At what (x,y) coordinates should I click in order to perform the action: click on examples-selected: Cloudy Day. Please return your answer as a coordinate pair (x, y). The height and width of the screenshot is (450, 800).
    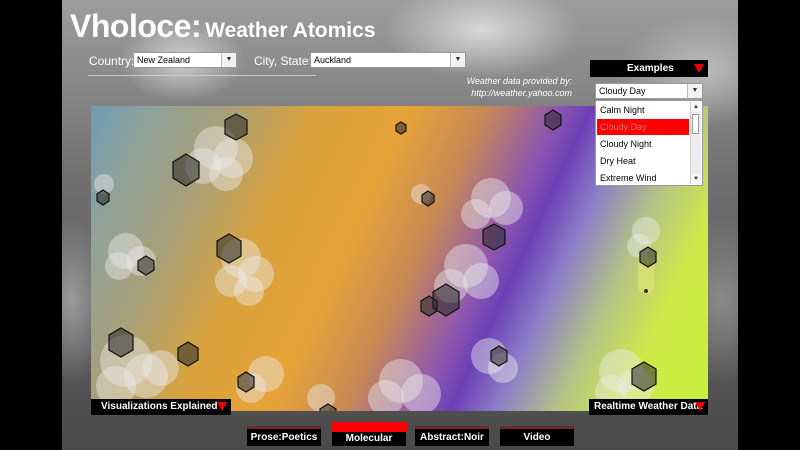
    Looking at the image, I should click on (622, 91).